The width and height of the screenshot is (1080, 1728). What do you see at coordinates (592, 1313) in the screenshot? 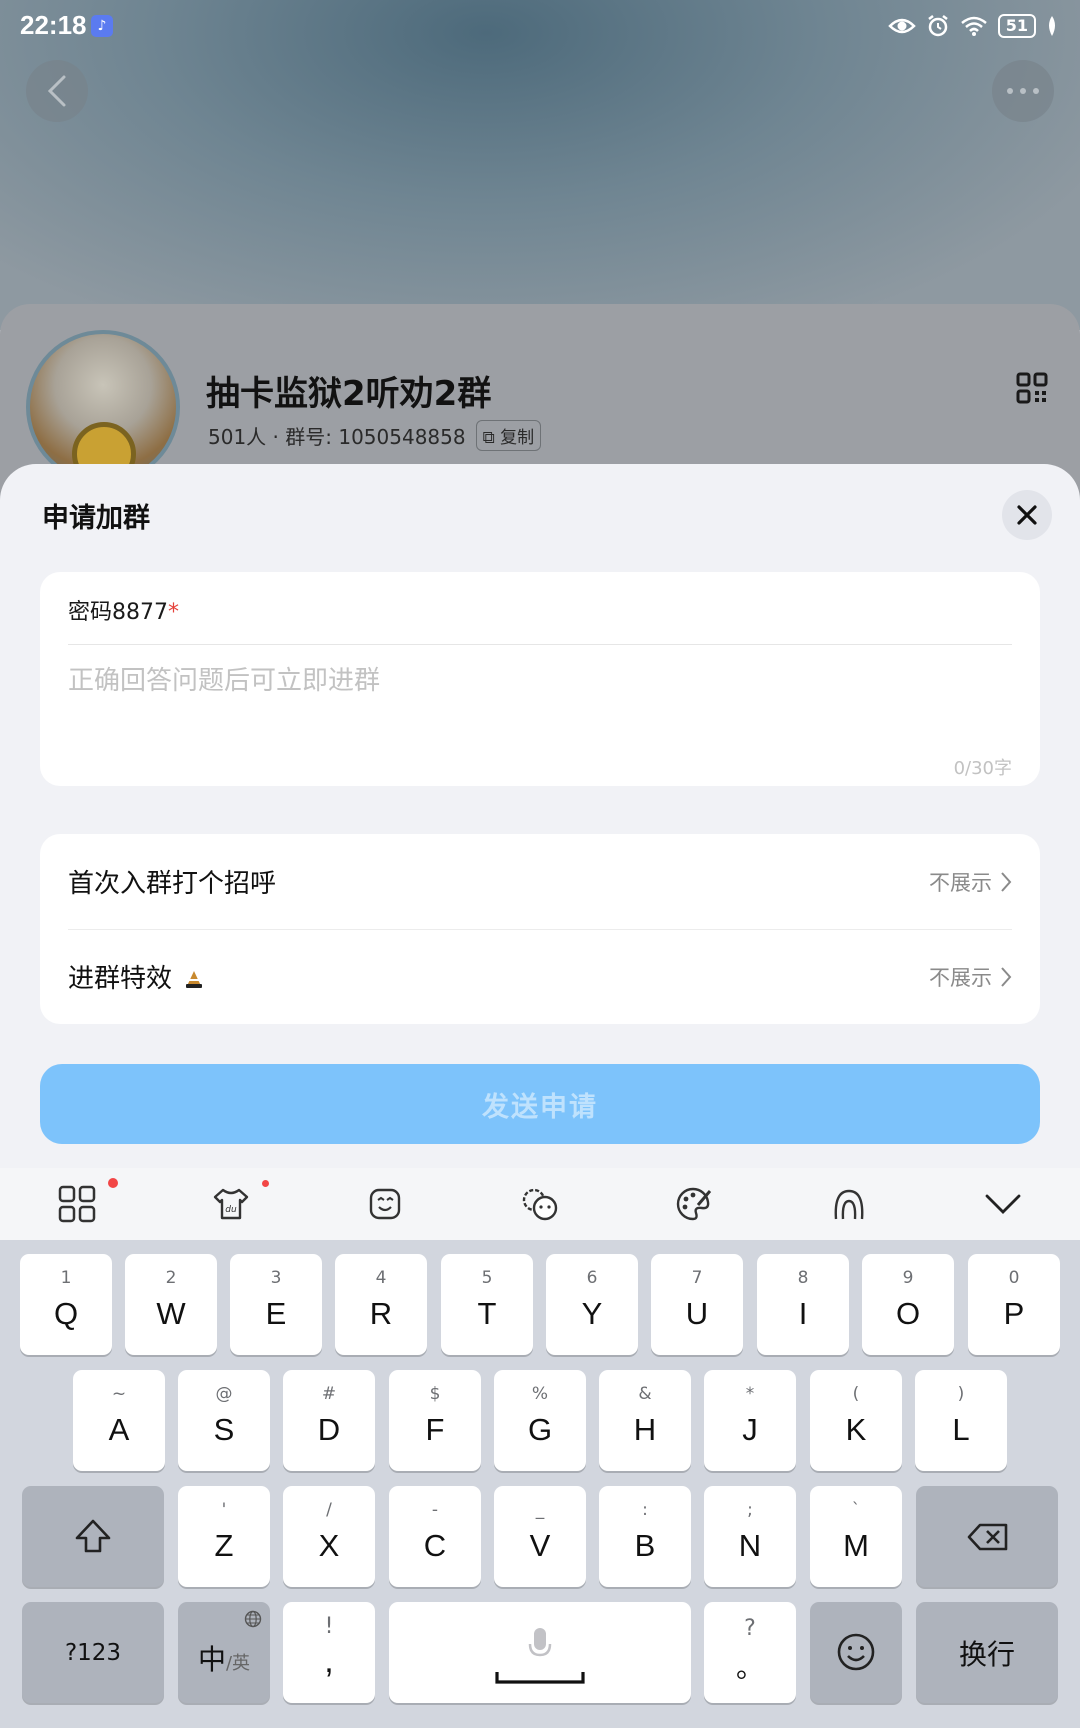
I see `key-main: Y` at bounding box center [592, 1313].